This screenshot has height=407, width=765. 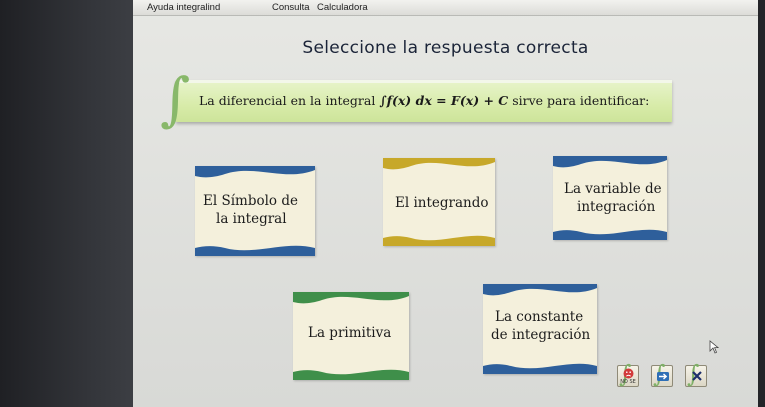 I want to click on next-arrow-icon, so click(x=663, y=376).